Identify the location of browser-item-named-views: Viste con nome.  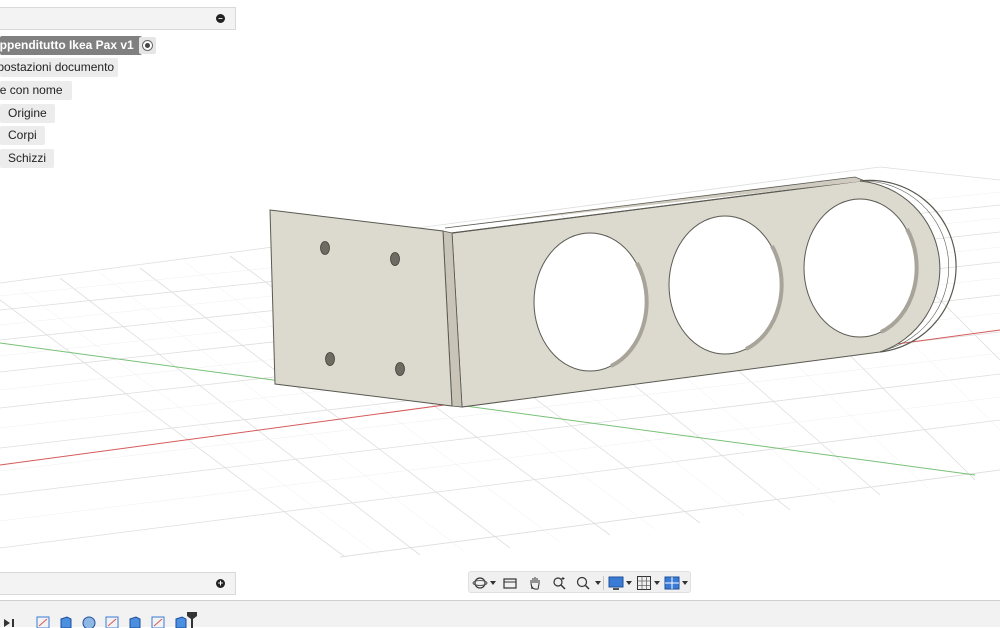
(36, 90).